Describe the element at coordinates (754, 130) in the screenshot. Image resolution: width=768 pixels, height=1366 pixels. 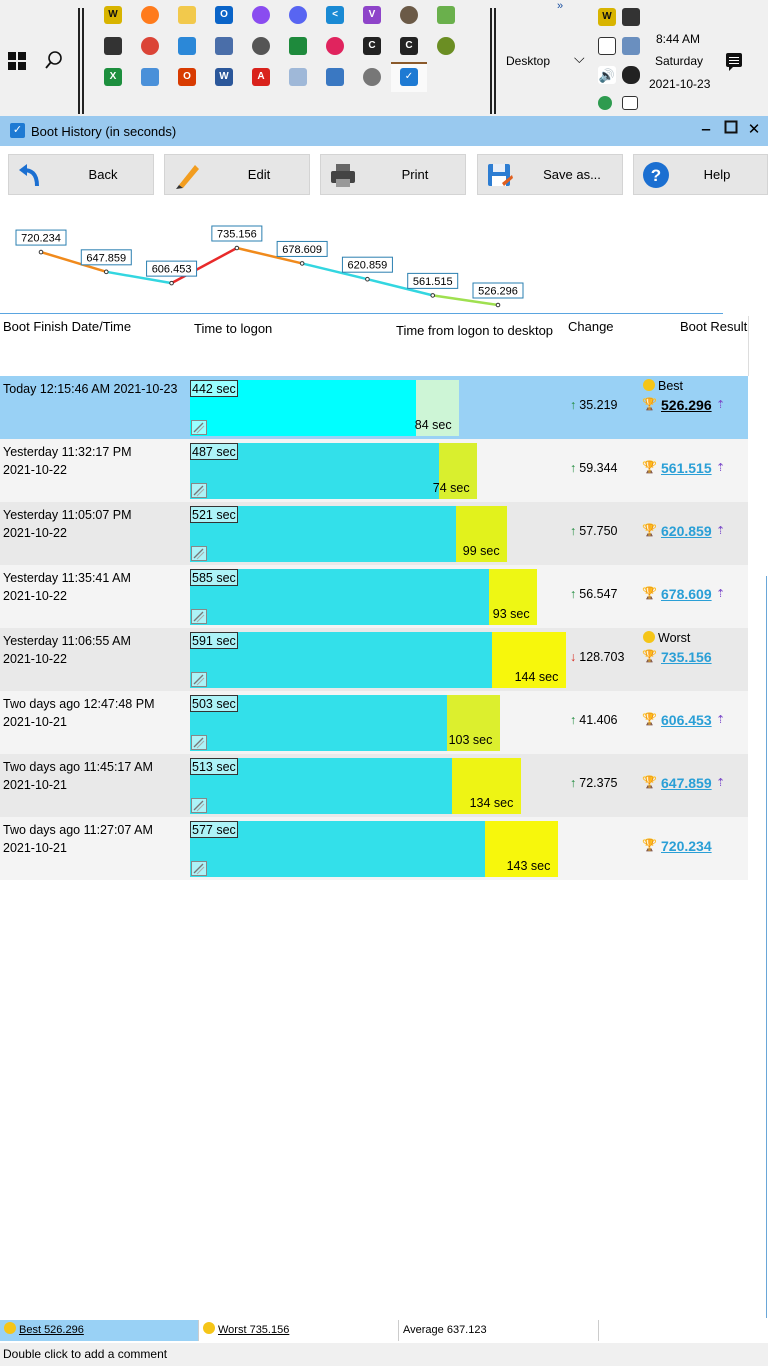
I see `close-button: ✕` at that location.